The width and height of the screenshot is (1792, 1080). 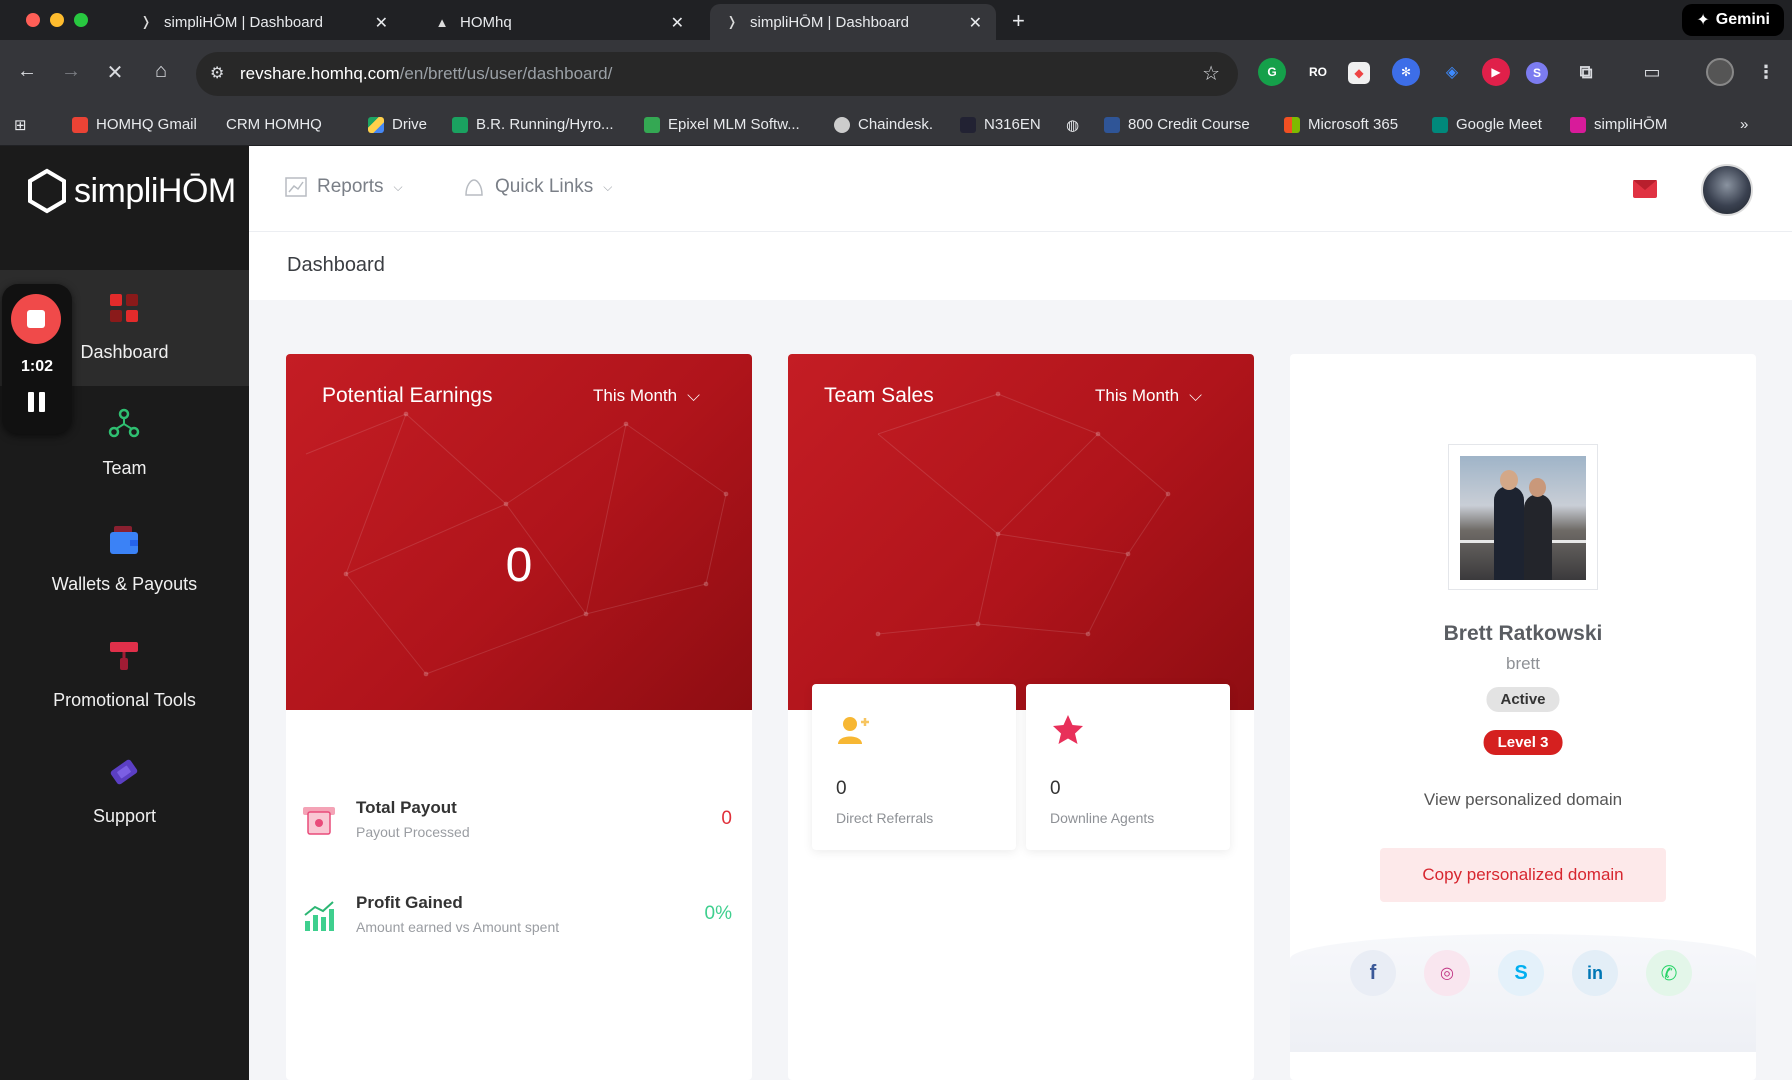 I want to click on settings-extension-icon: ✻, so click(x=1406, y=72).